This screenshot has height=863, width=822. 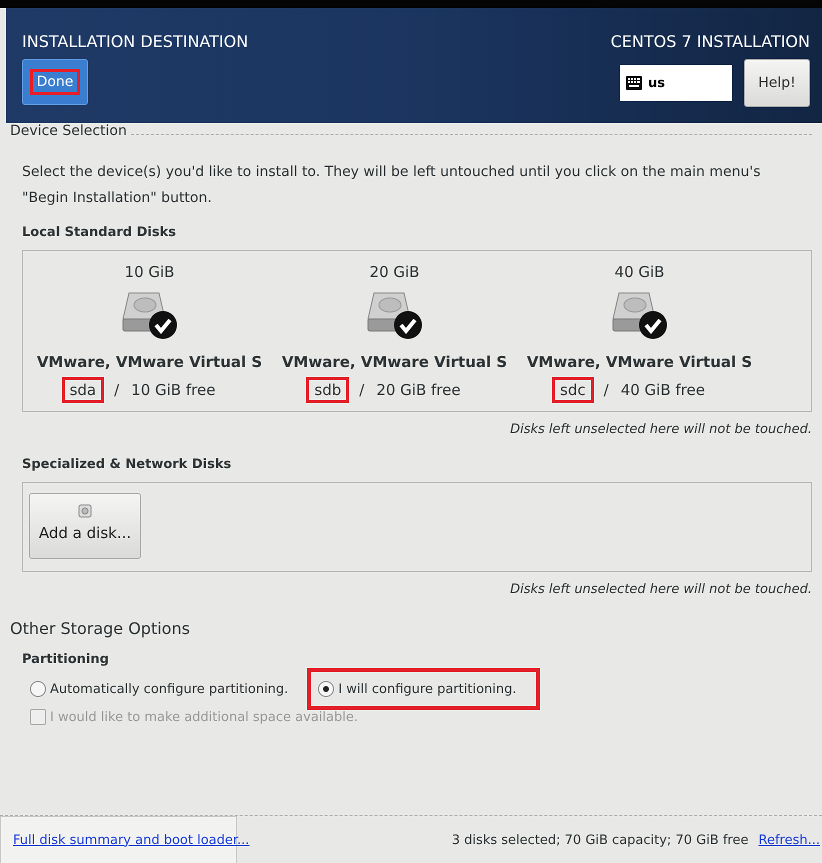 I want to click on product-title: CENTOS 7 INSTALLATION, so click(x=710, y=41).